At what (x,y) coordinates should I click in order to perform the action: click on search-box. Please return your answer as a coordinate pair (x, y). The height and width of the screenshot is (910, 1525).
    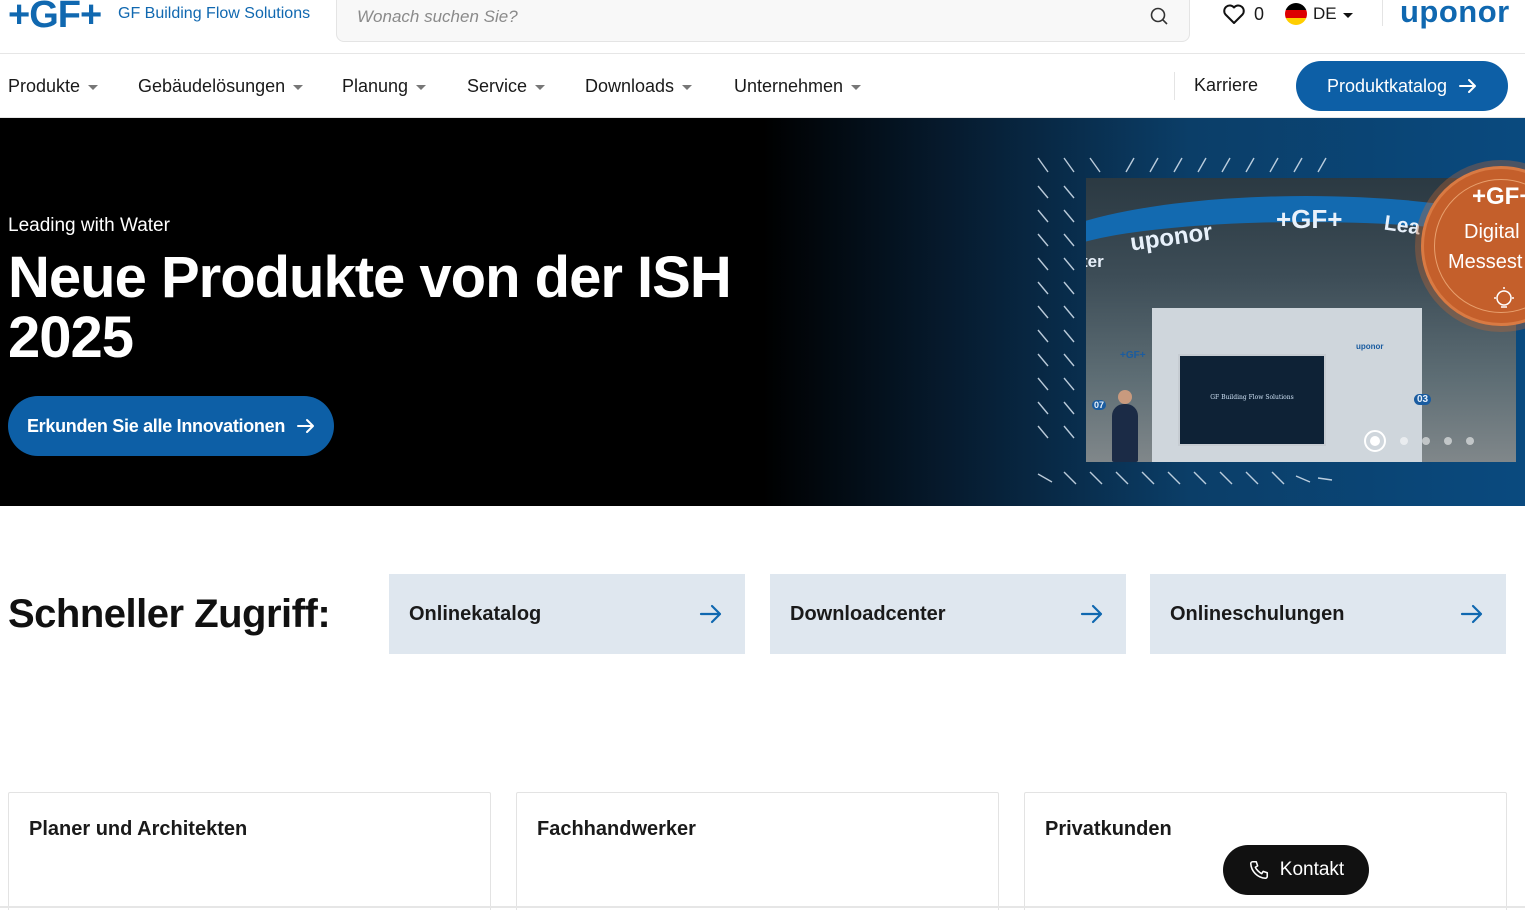
    Looking at the image, I should click on (763, 21).